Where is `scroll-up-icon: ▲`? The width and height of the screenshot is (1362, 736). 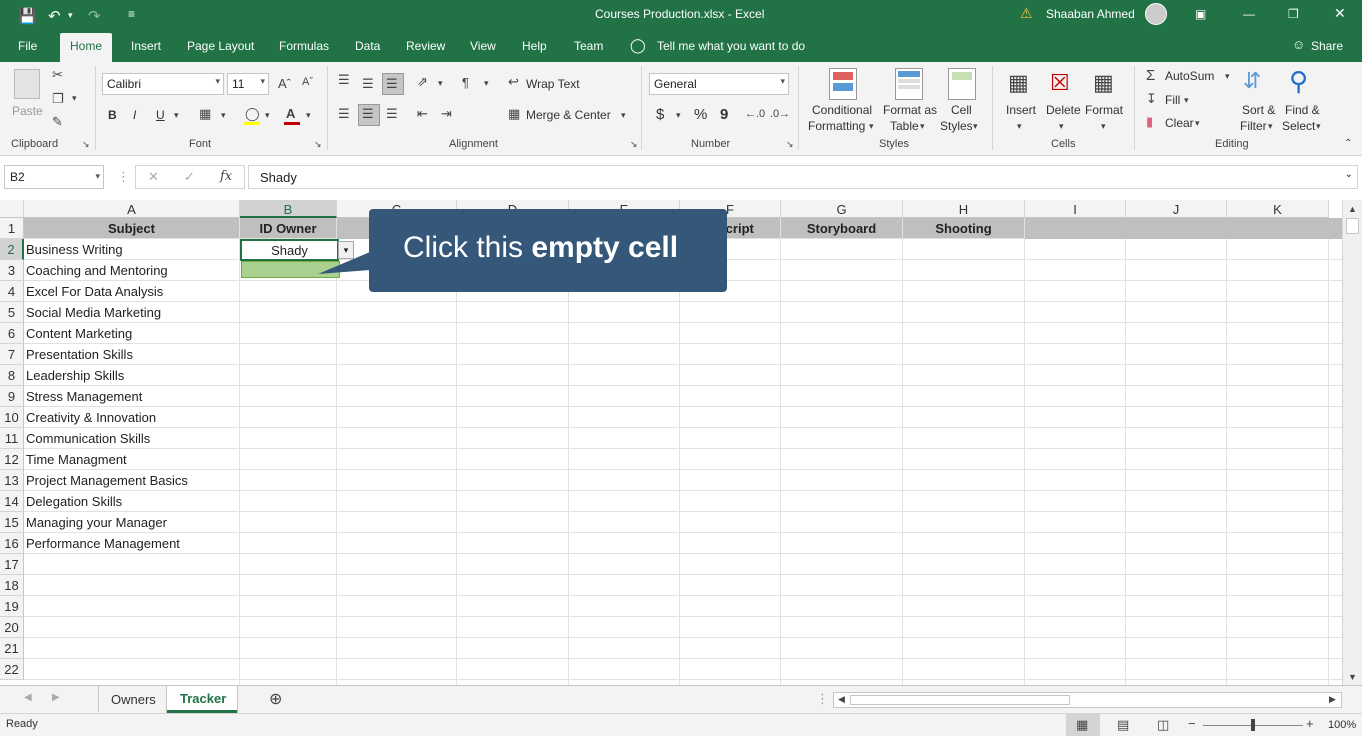
scroll-up-icon: ▲ is located at coordinates (1352, 209).